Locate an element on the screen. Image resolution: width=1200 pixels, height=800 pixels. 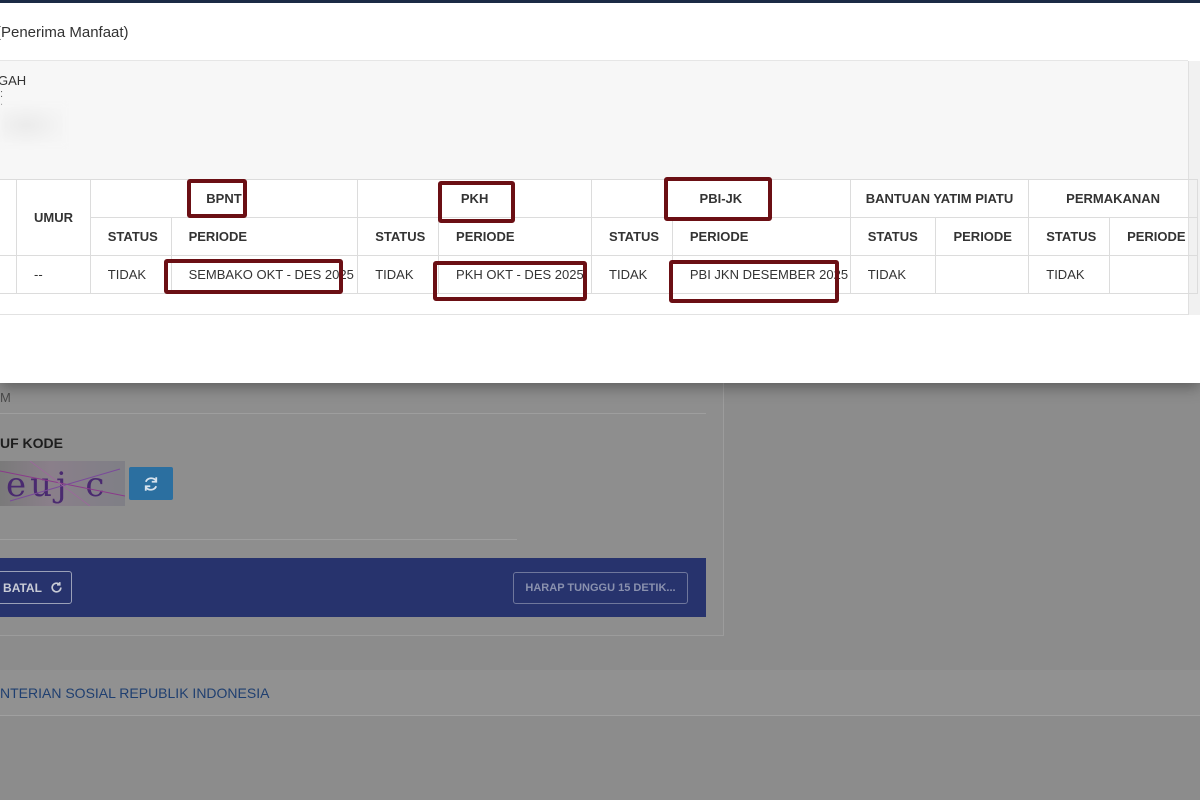
captcha-label: UF KODE is located at coordinates (31, 443).